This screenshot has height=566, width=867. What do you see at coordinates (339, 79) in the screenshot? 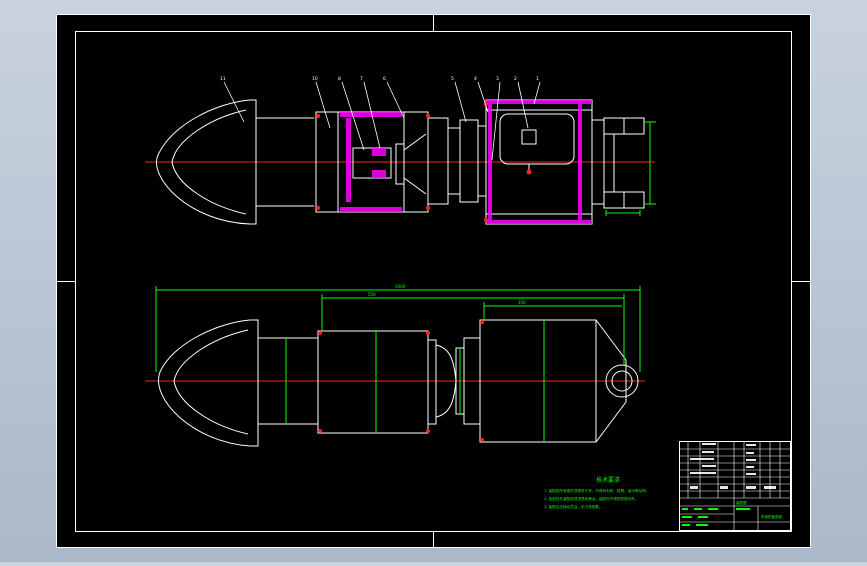
I see `balloon-label-8: 8` at bounding box center [339, 79].